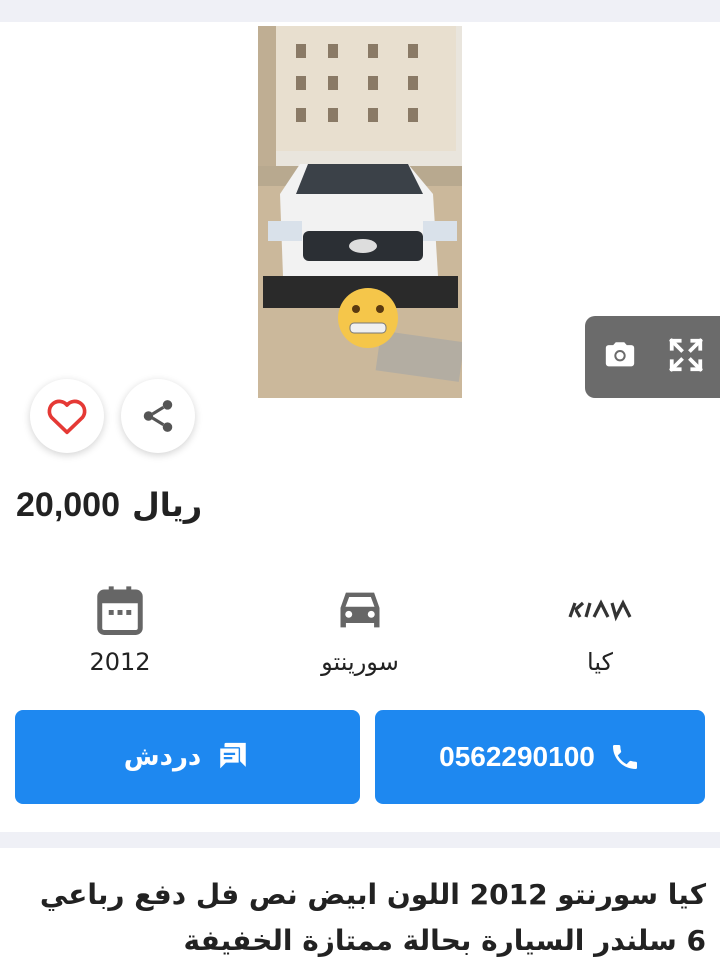  I want to click on price-currency: ريال, so click(167, 505).